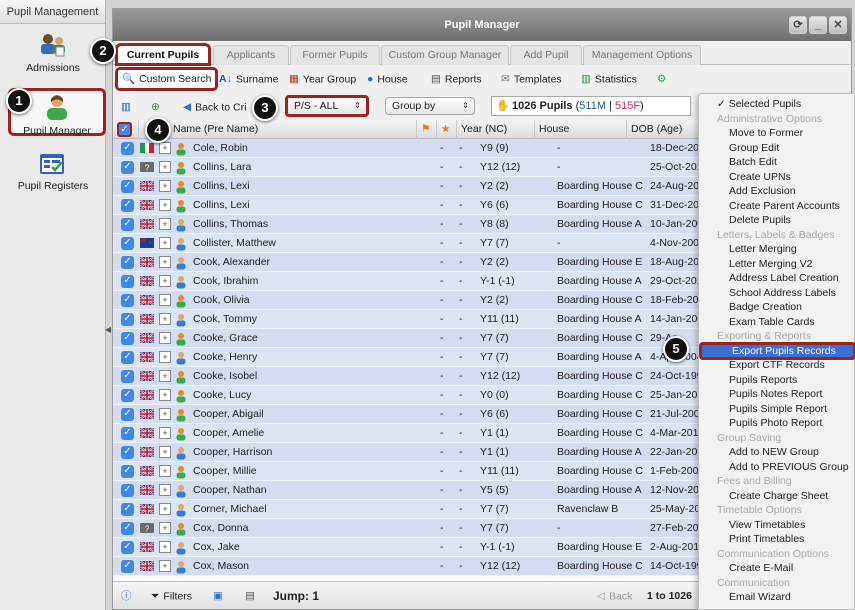 This screenshot has height=610, width=855. I want to click on column-year: Year (NC), so click(496, 129).